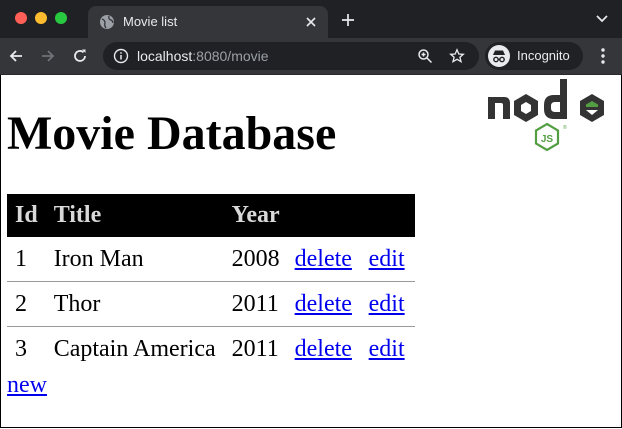  What do you see at coordinates (21, 18) in the screenshot?
I see `window-close-button` at bounding box center [21, 18].